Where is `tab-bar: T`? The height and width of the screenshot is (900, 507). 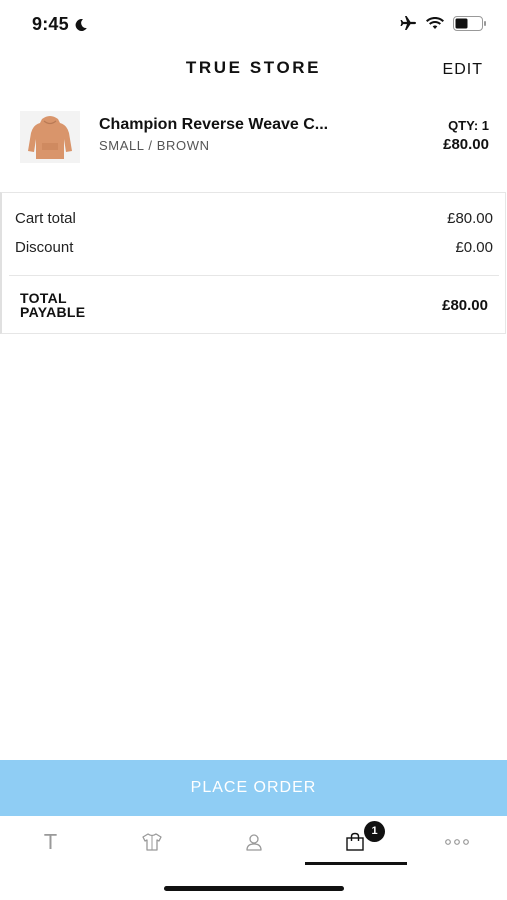
tab-bar: T is located at coordinates (253, 842).